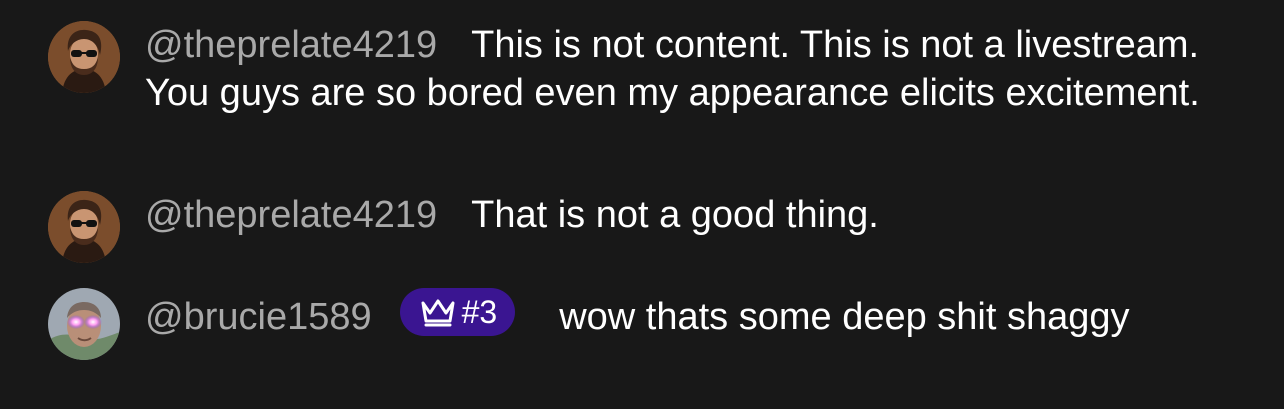 This screenshot has width=1284, height=409. Describe the element at coordinates (675, 215) in the screenshot. I see `message-body: That is not a good thing.` at that location.